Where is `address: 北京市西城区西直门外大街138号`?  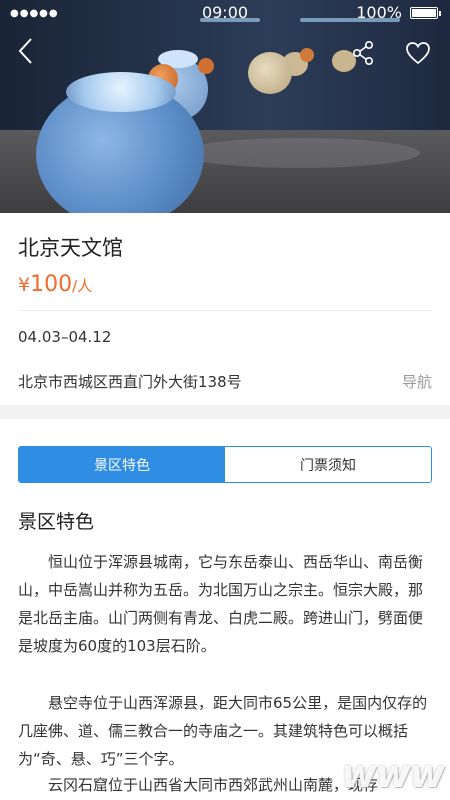 address: 北京市西城区西直门外大街138号 is located at coordinates (130, 382).